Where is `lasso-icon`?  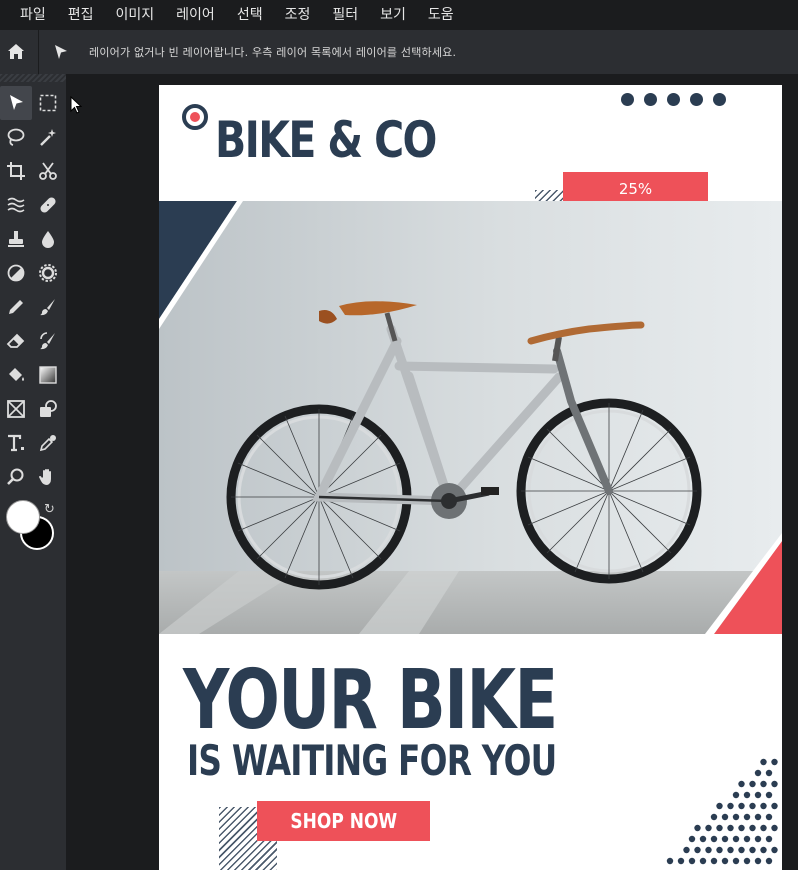
lasso-icon is located at coordinates (16, 137).